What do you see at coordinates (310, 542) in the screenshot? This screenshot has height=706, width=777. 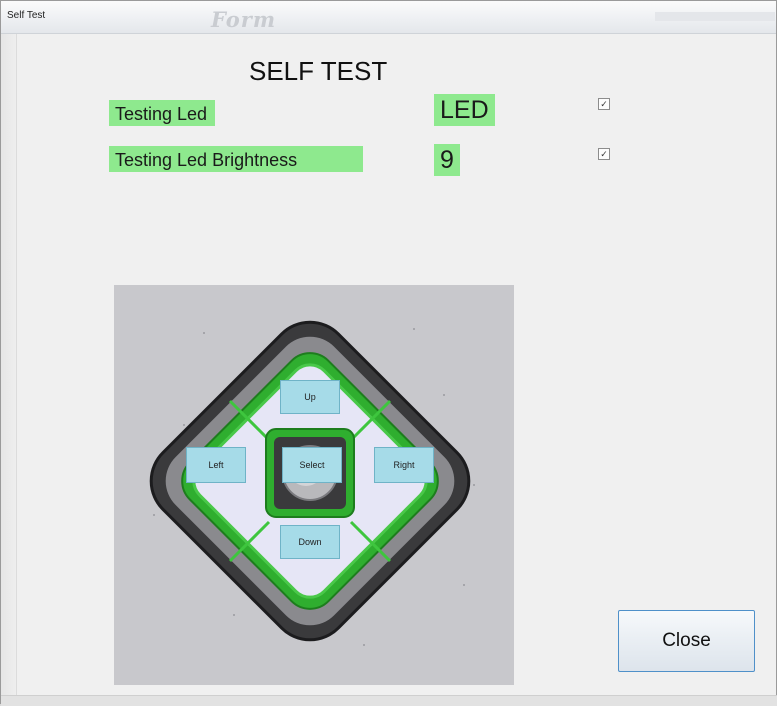 I see `down-button: Down` at bounding box center [310, 542].